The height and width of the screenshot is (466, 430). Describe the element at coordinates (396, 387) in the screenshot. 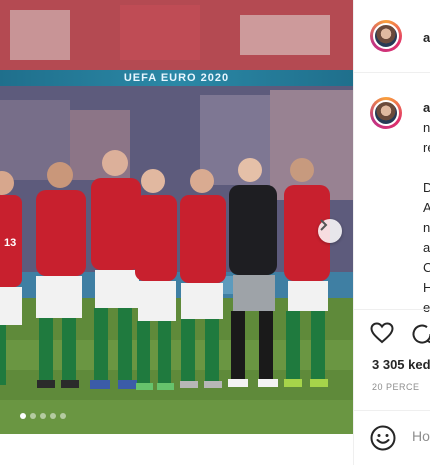

I see `post-time: 20 PERCE` at that location.